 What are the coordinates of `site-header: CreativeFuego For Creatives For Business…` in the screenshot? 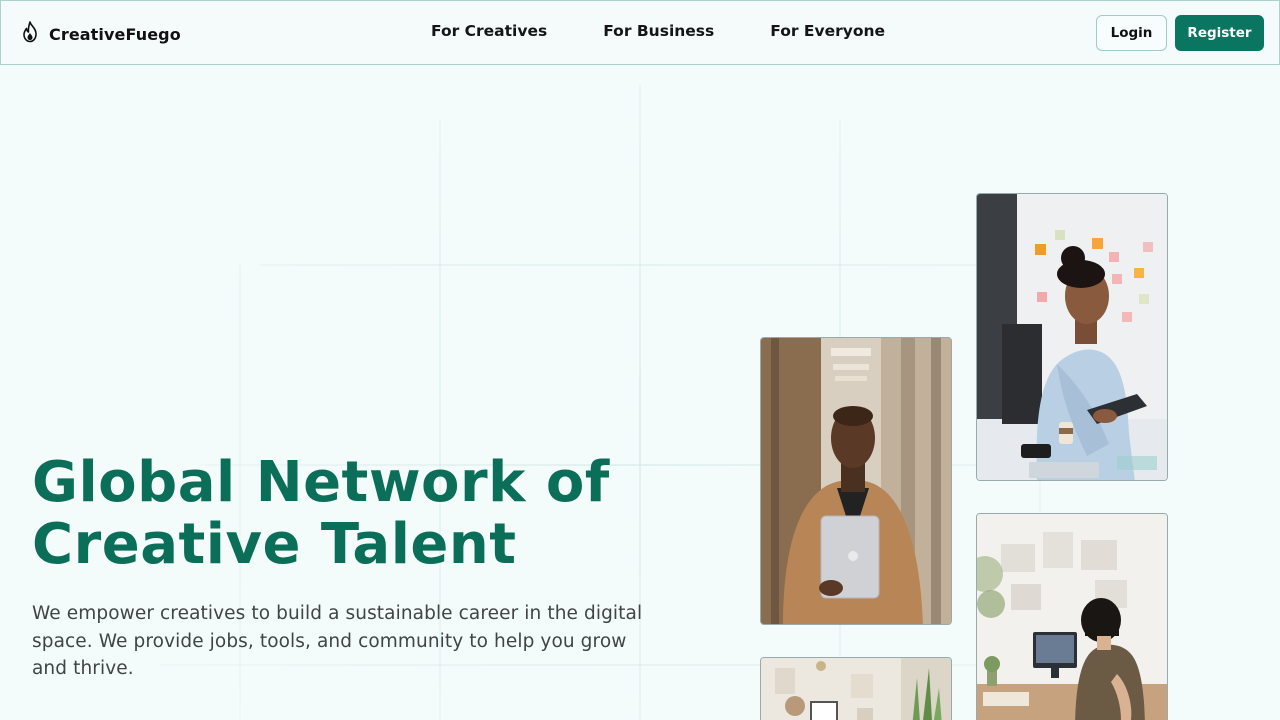 It's located at (640, 32).